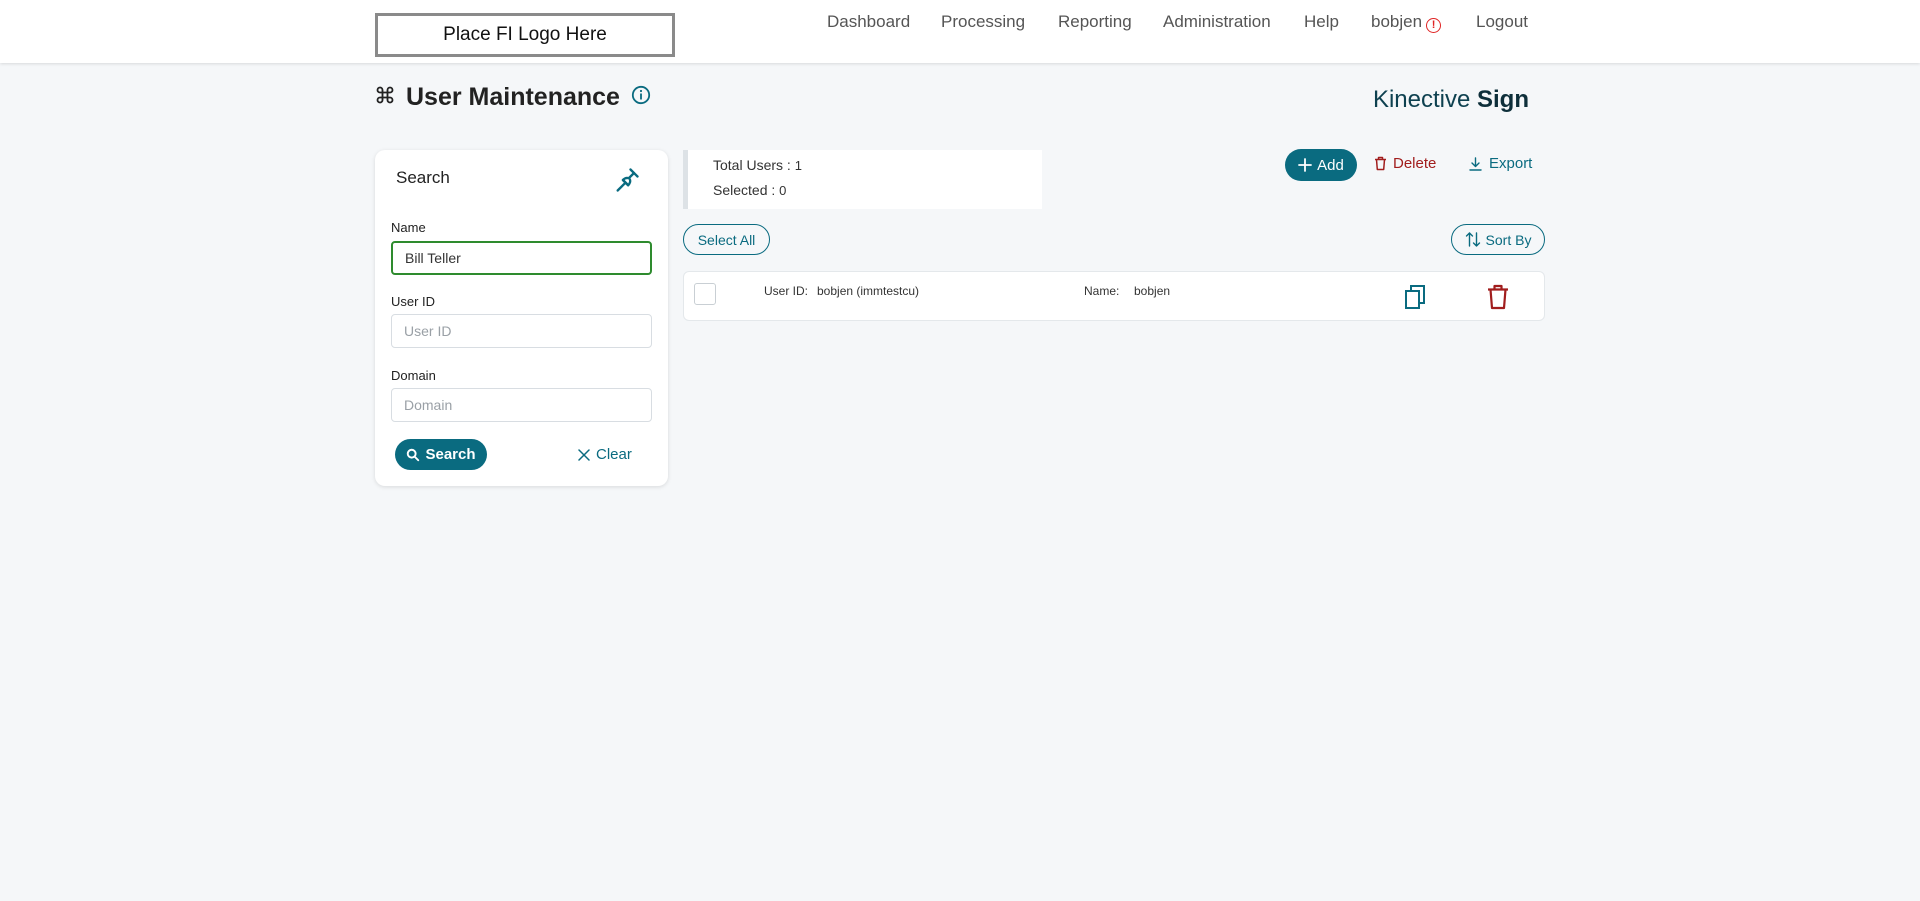 This screenshot has width=1920, height=901. What do you see at coordinates (705, 294) in the screenshot?
I see `row-select-checkbox` at bounding box center [705, 294].